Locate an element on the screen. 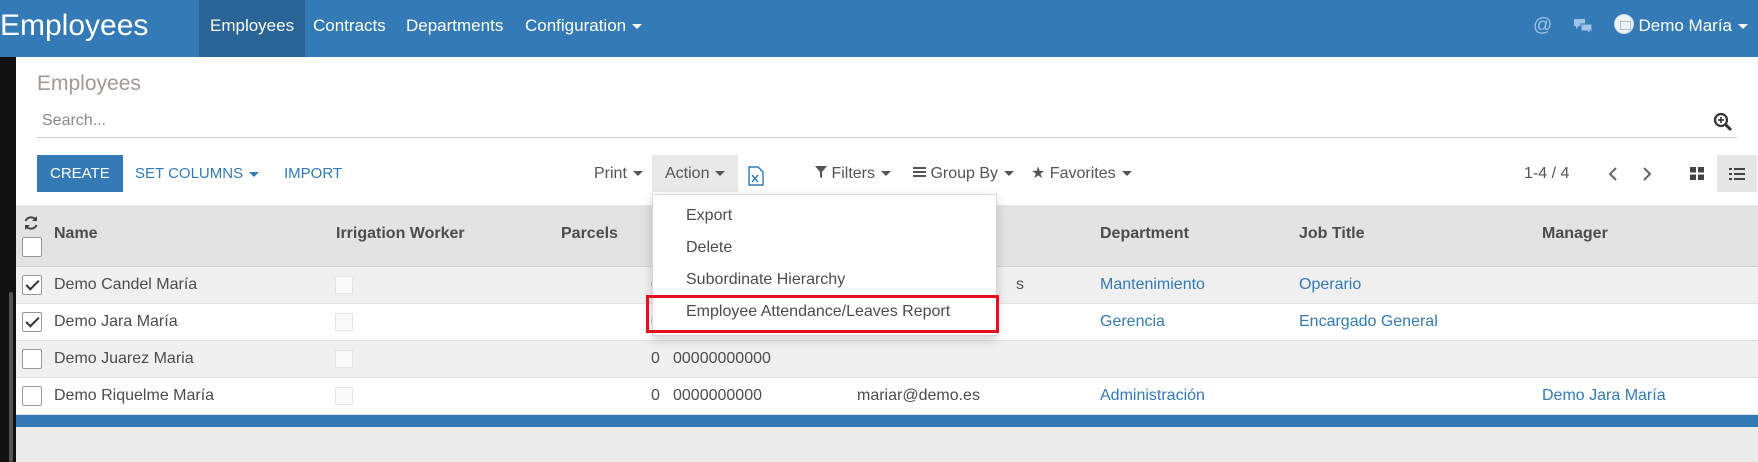 The image size is (1758, 462). list-view-button is located at coordinates (1737, 173).